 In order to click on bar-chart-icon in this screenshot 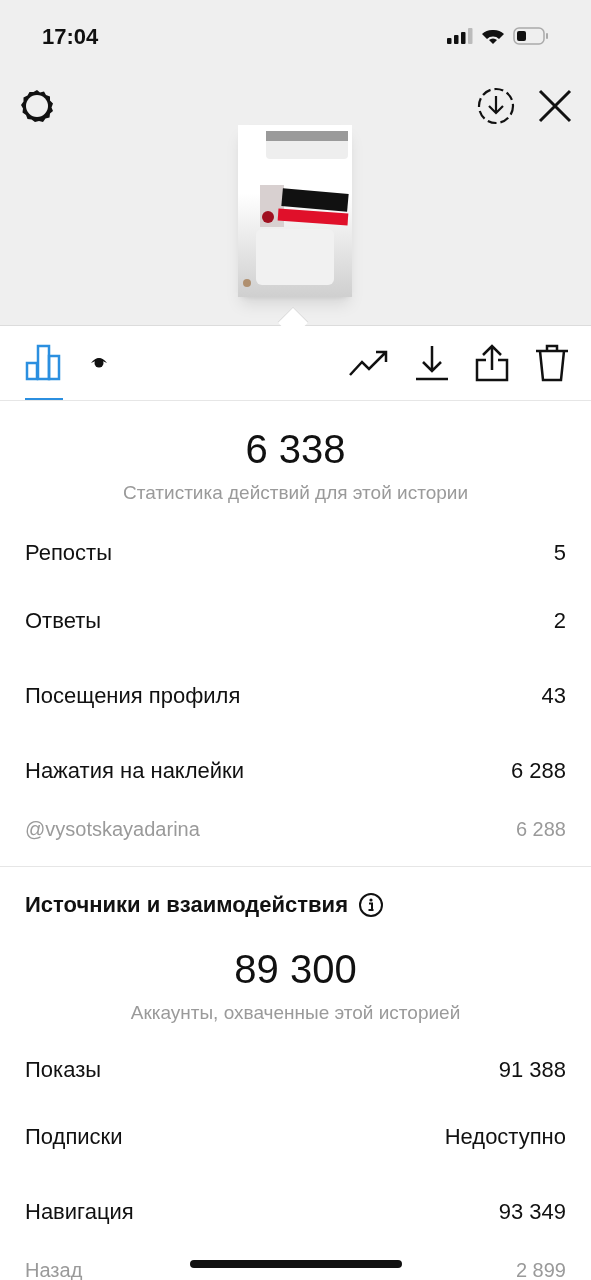, I will do `click(44, 362)`.